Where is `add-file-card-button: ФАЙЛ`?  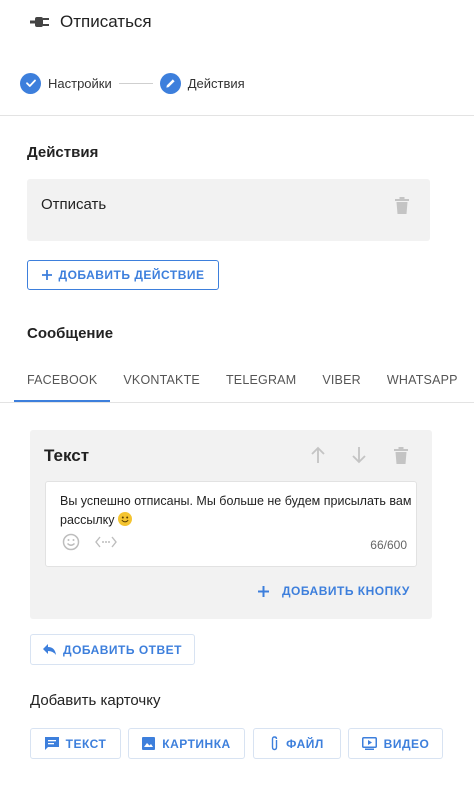
add-file-card-button: ФАЙЛ is located at coordinates (297, 743).